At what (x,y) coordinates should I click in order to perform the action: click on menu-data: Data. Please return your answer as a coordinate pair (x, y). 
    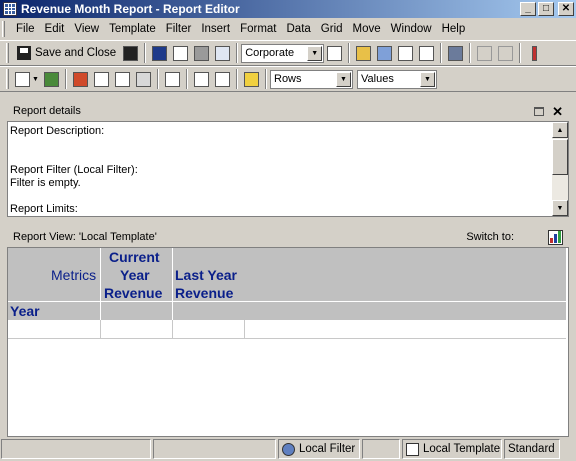
    Looking at the image, I should click on (299, 29).